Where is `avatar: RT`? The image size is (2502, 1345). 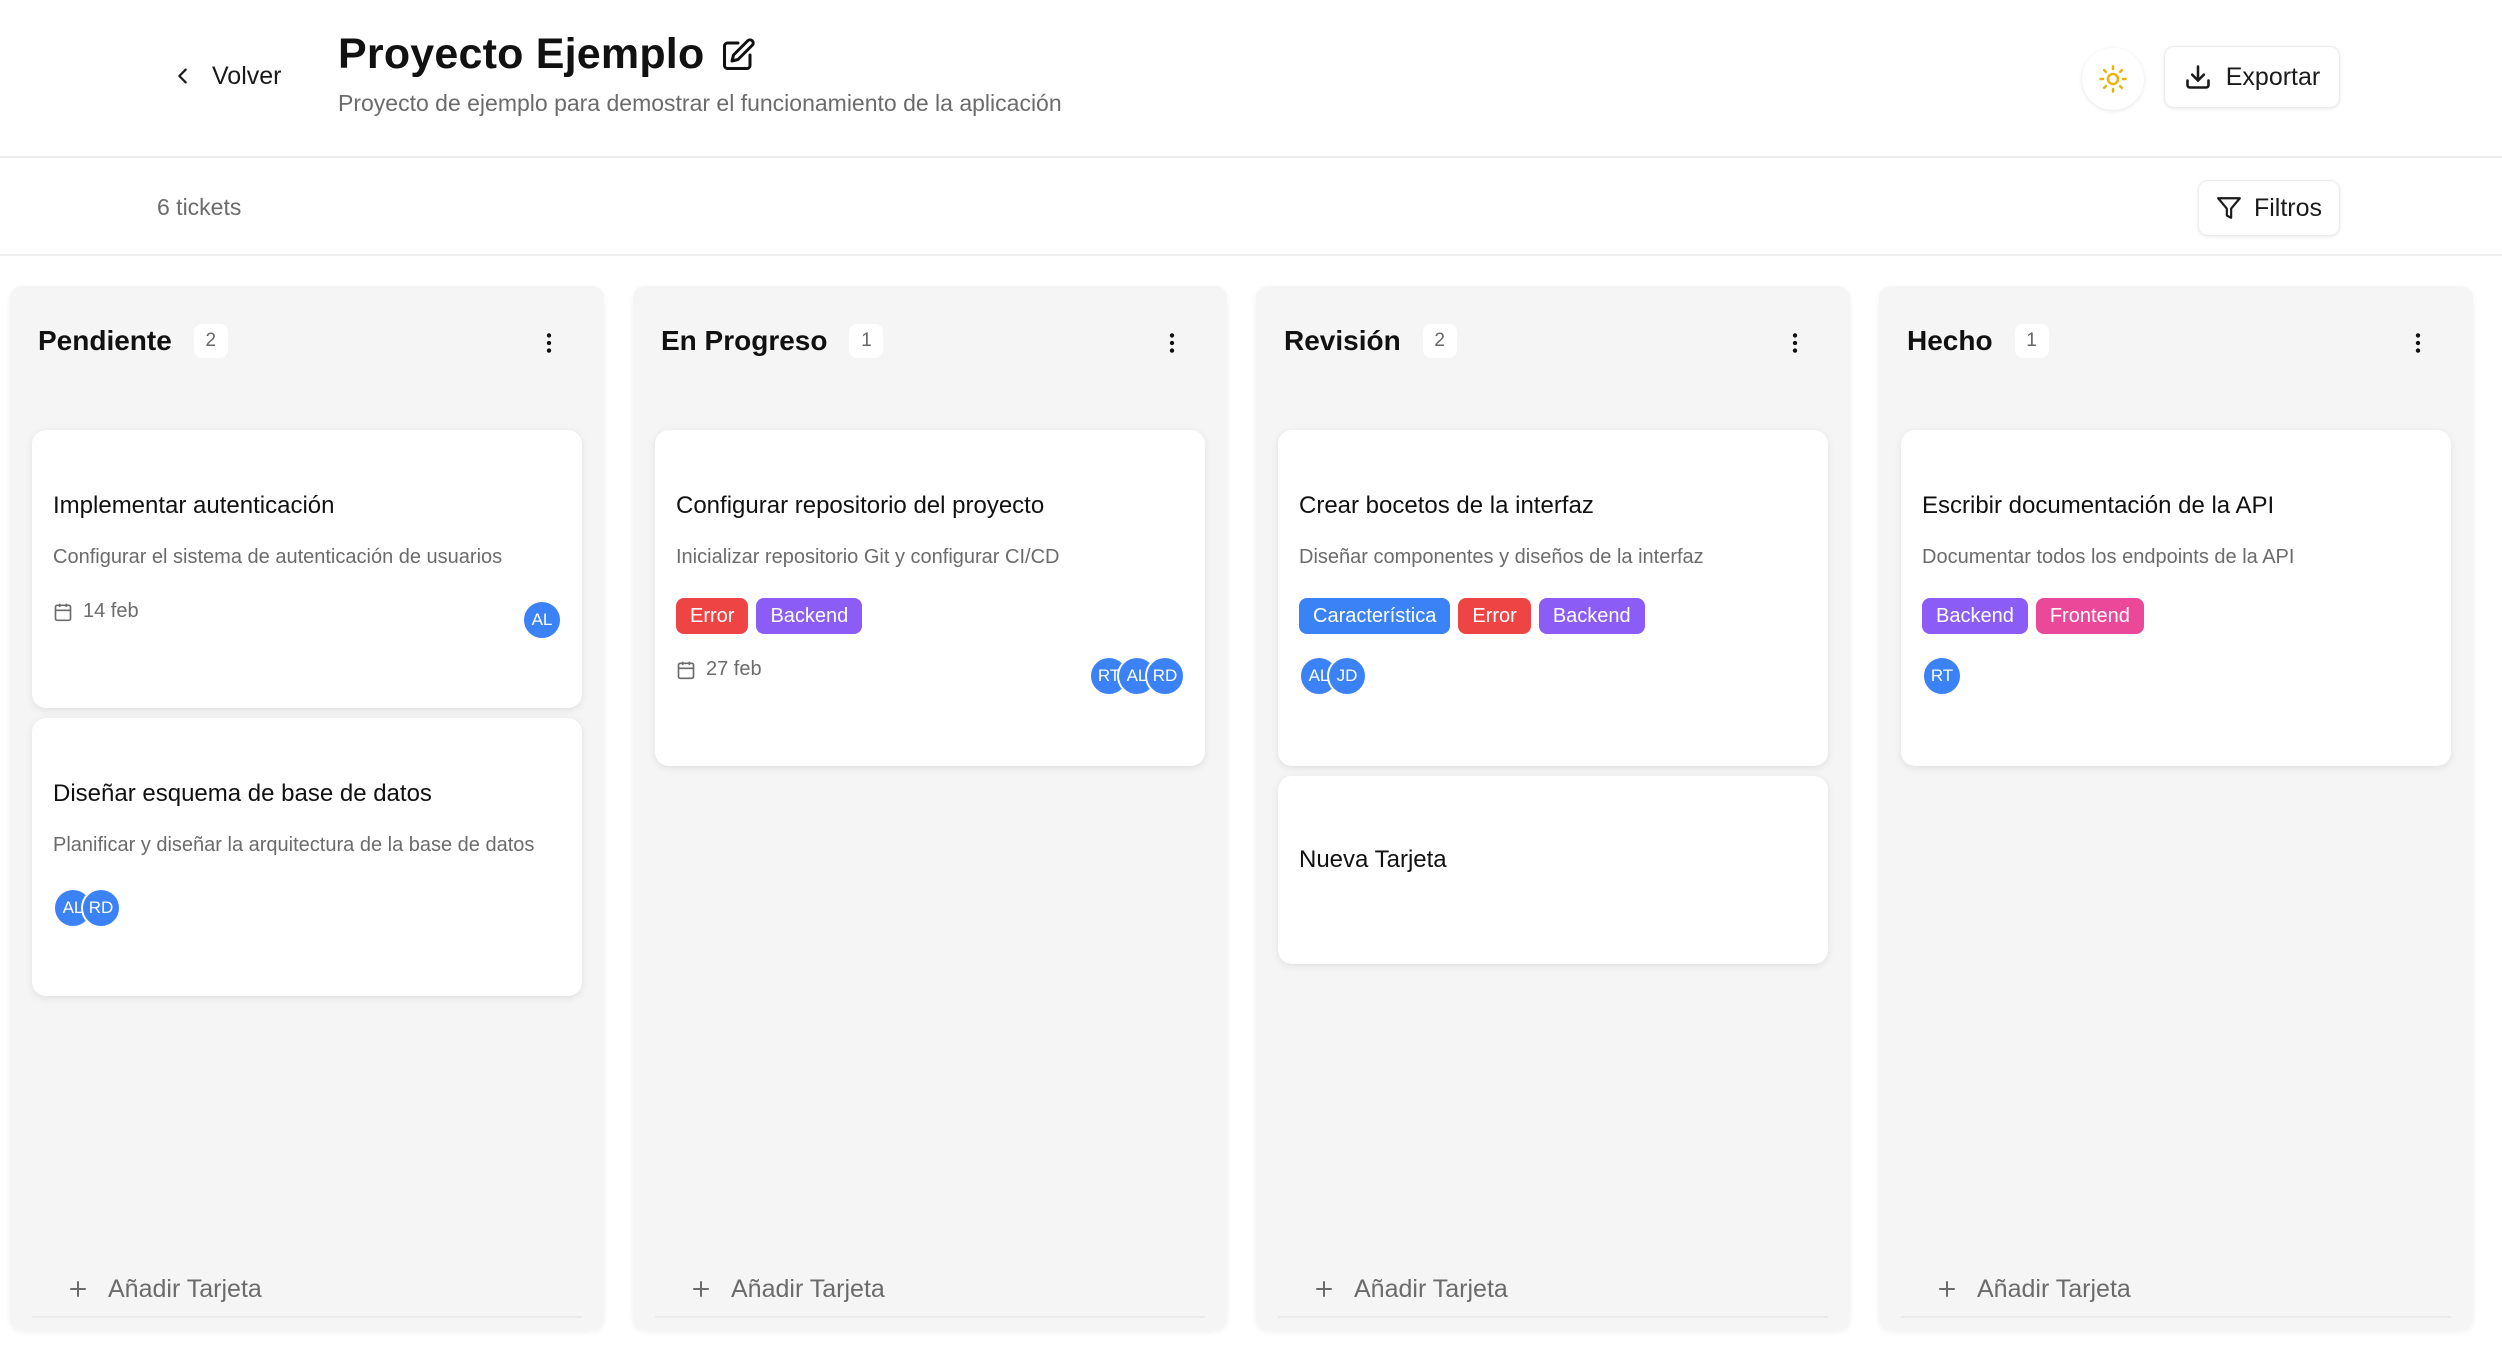 avatar: RT is located at coordinates (1942, 676).